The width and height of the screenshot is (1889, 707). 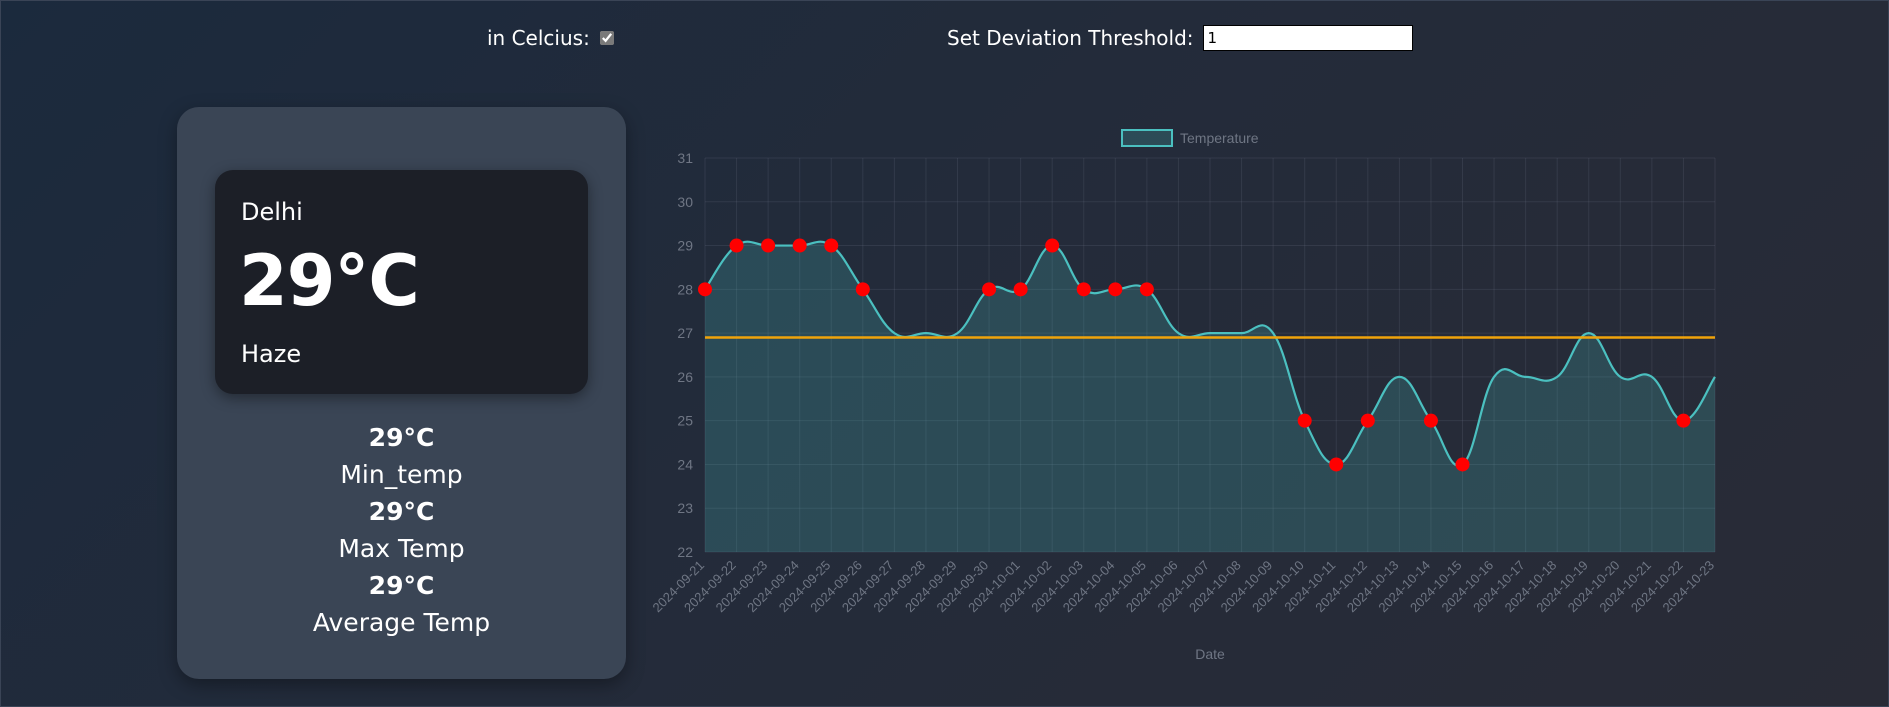 I want to click on threshold-label: Set Deviation Threshold:, so click(x=1070, y=38).